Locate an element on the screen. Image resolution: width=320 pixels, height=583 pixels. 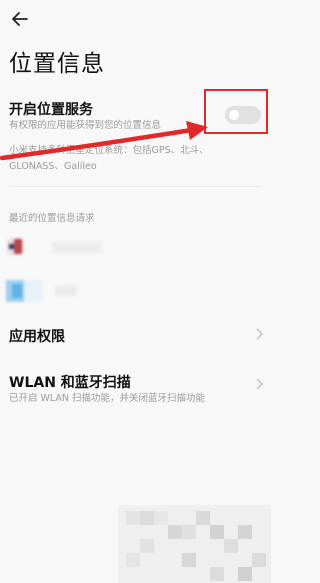
wlan-bluetooth-scan-subtitle: 已开启 WLAN 扫描功能，并关闭蓝牙扫描功能 is located at coordinates (107, 398).